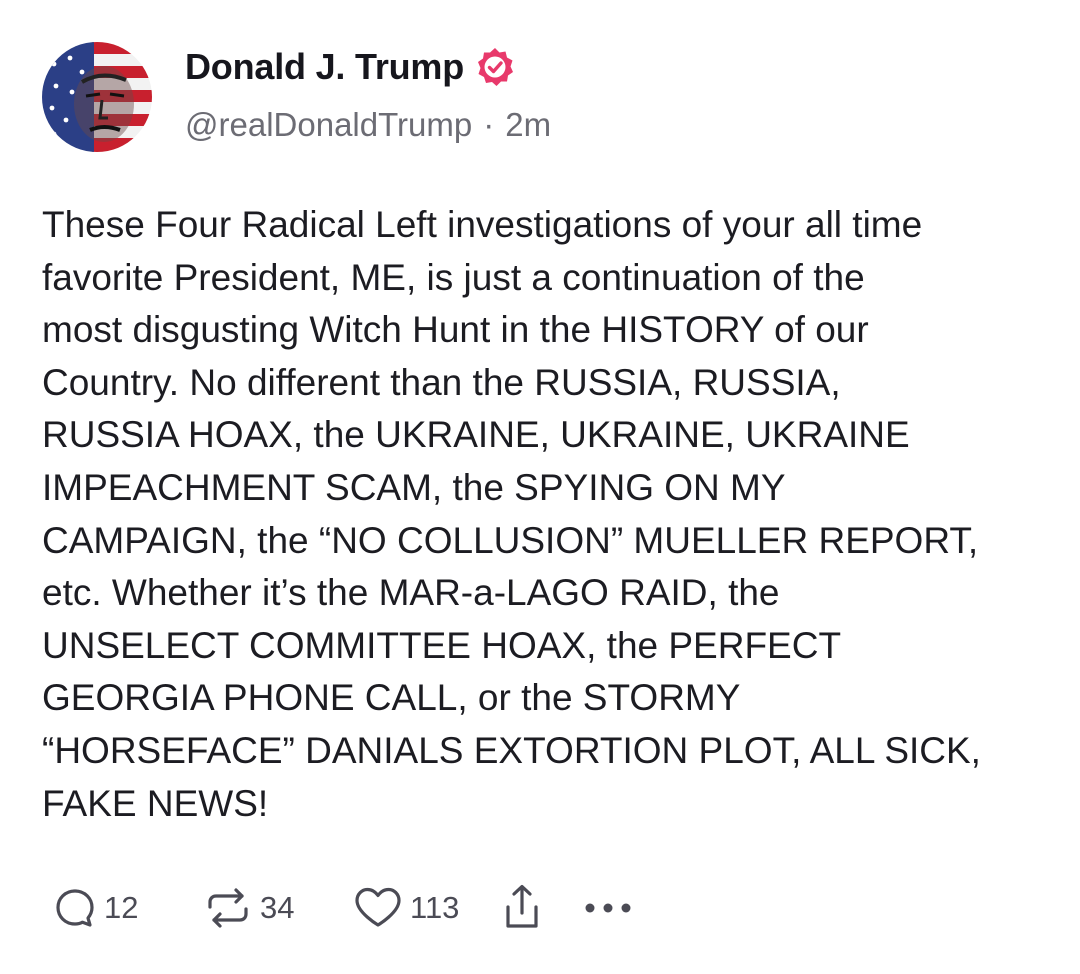 This screenshot has height=974, width=1080. I want to click on author-name-row: Donald J. Trump, so click(350, 67).